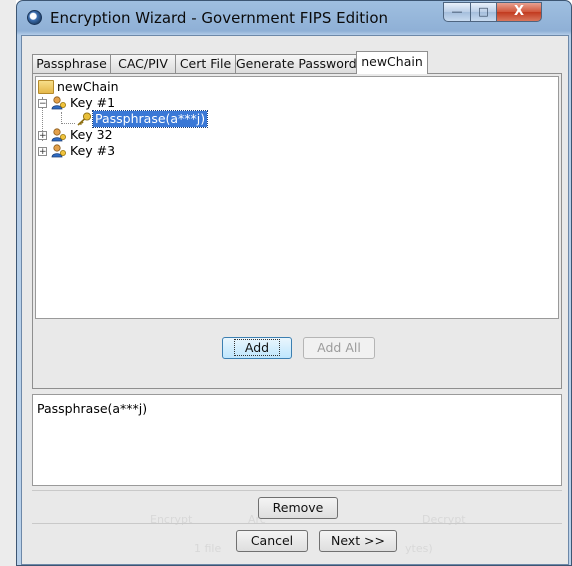 This screenshot has height=566, width=572. Describe the element at coordinates (93, 150) in the screenshot. I see `tree-node-label: Key #3` at that location.